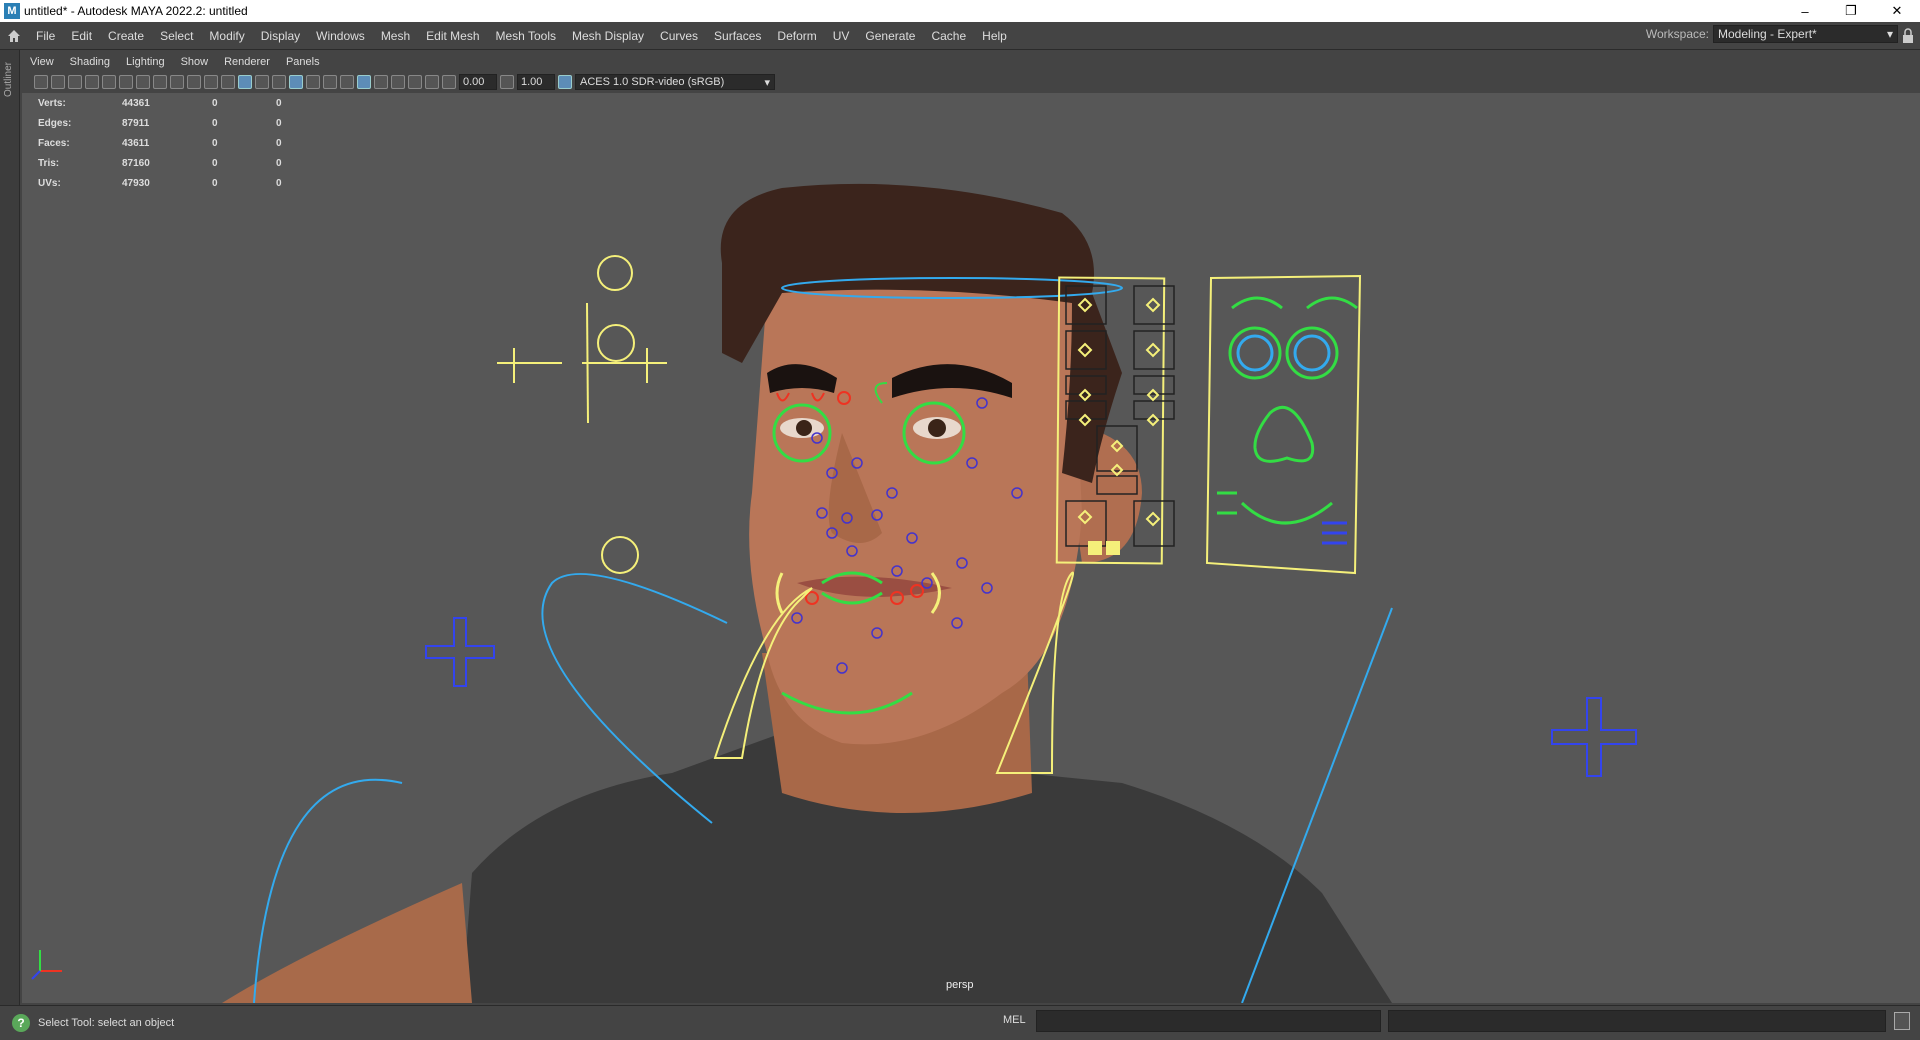  I want to click on outliner-strip: Outliner, so click(10, 527).